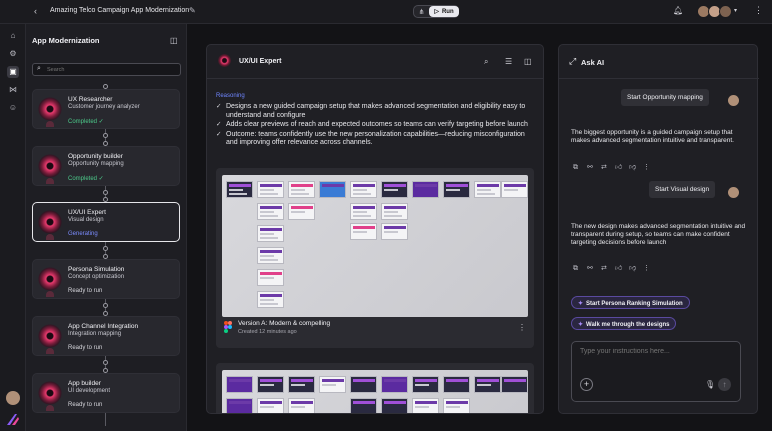  Describe the element at coordinates (586, 384) in the screenshot. I see `add-attachment-button: +` at that location.